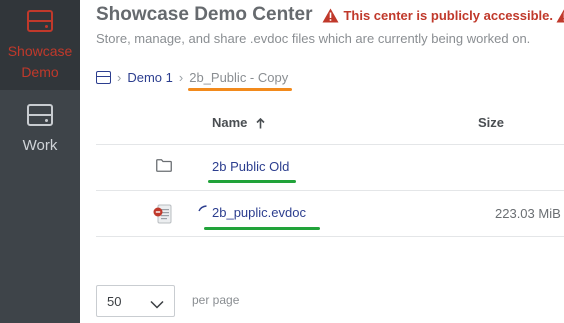 The height and width of the screenshot is (323, 564). What do you see at coordinates (40, 61) in the screenshot?
I see `sidebar-item-label: Showcase Demo` at bounding box center [40, 61].